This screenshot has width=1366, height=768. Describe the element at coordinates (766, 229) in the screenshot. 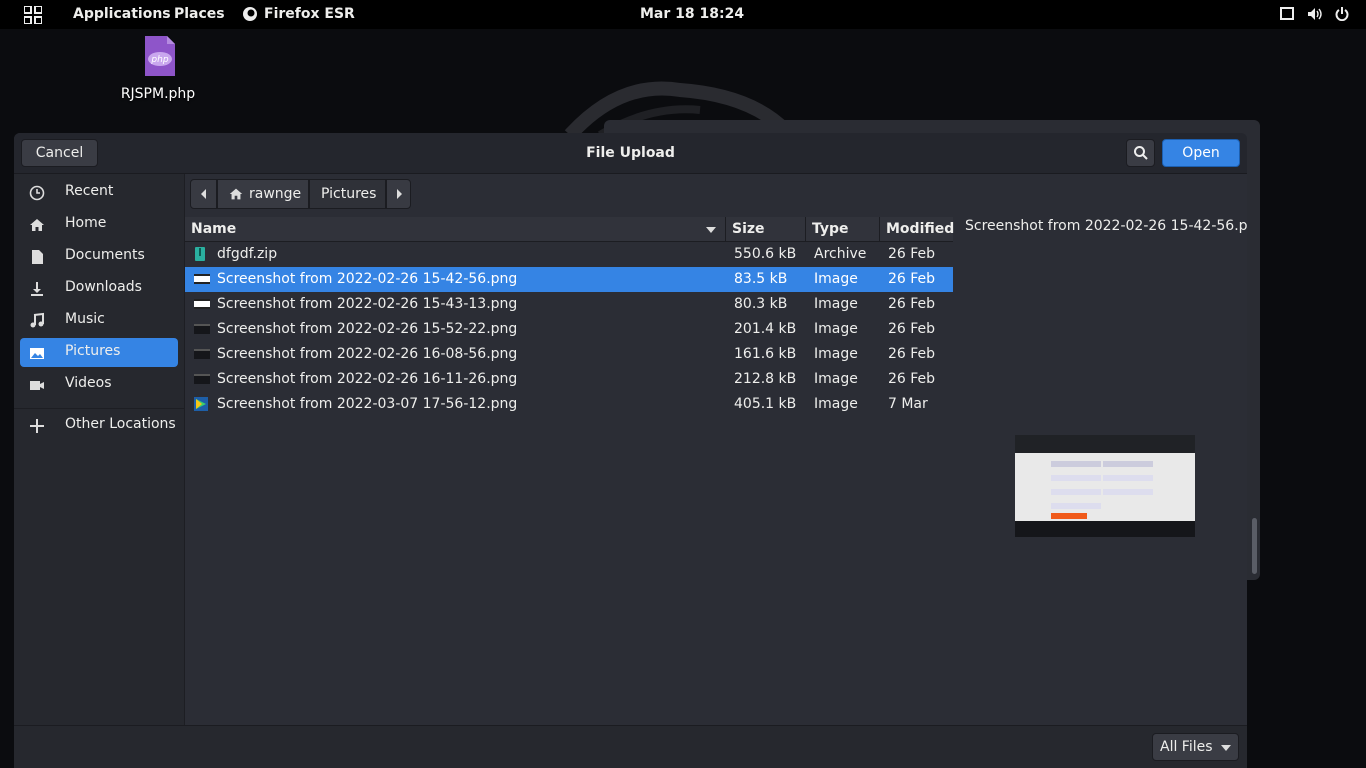

I see `column-header-size: Size` at that location.